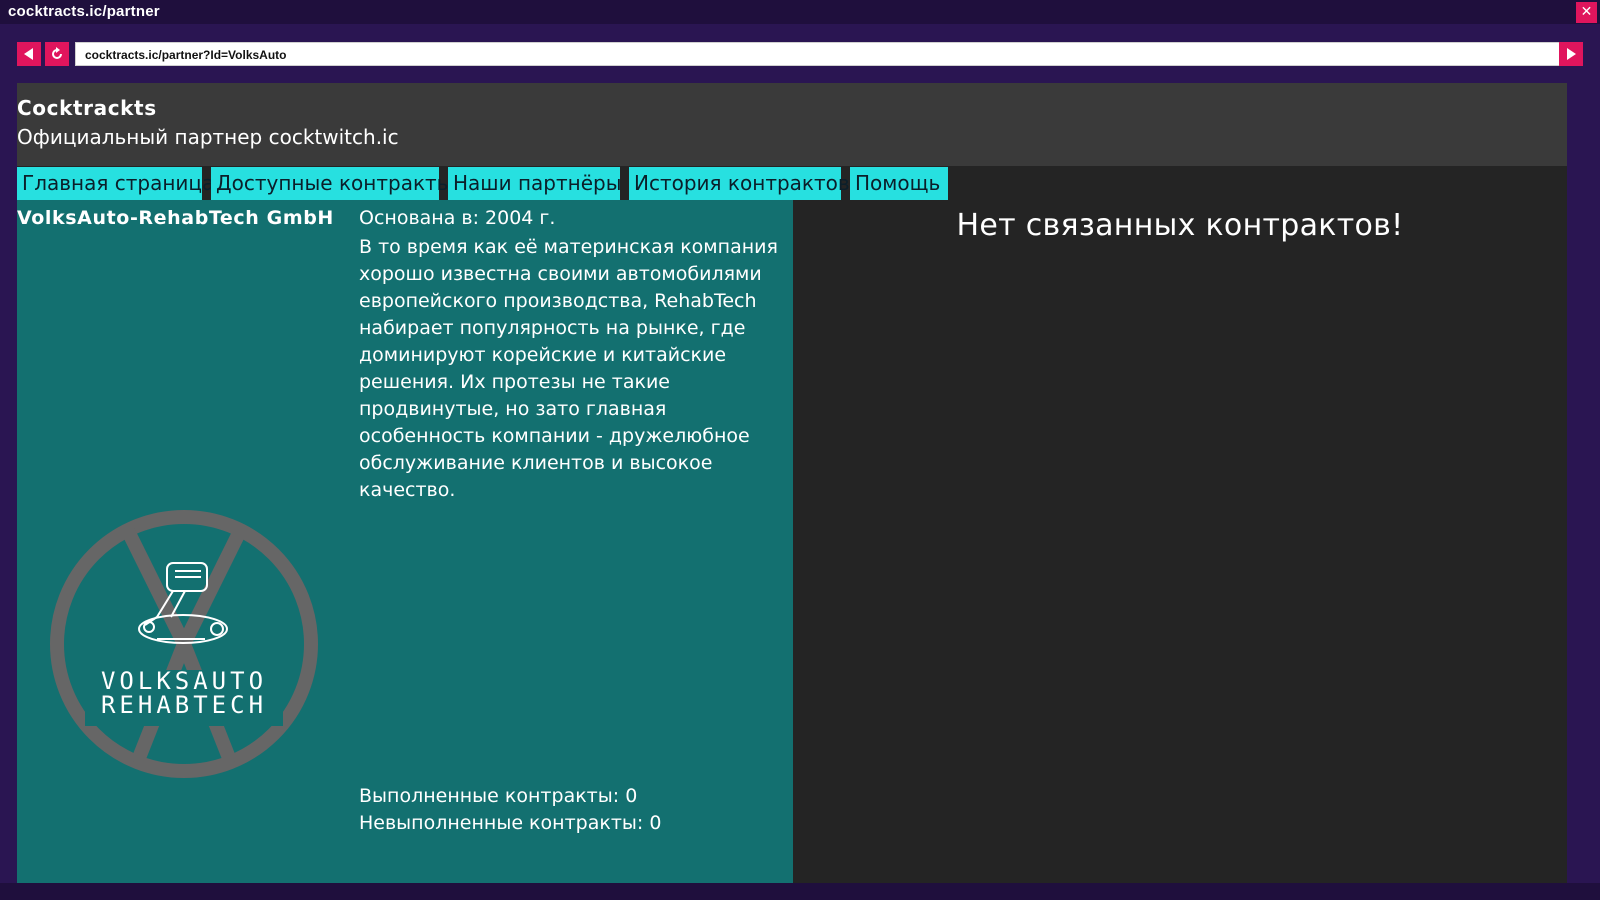  I want to click on tab-help: Помощь, so click(899, 183).